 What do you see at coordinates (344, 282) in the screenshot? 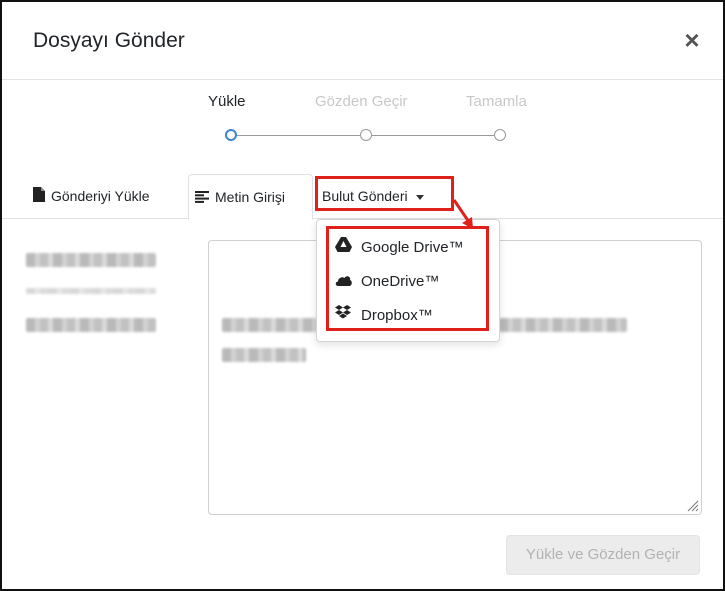
I see `onedrive-icon` at bounding box center [344, 282].